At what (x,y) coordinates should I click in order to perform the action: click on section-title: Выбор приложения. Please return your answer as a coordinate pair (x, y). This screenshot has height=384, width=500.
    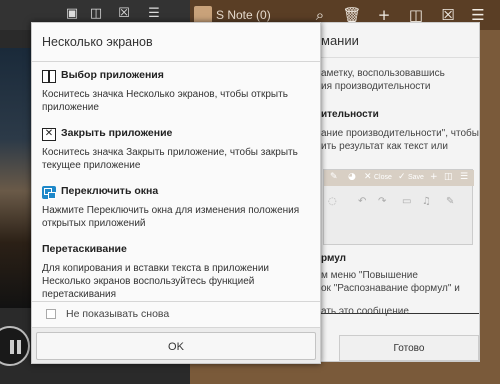
    Looking at the image, I should click on (112, 75).